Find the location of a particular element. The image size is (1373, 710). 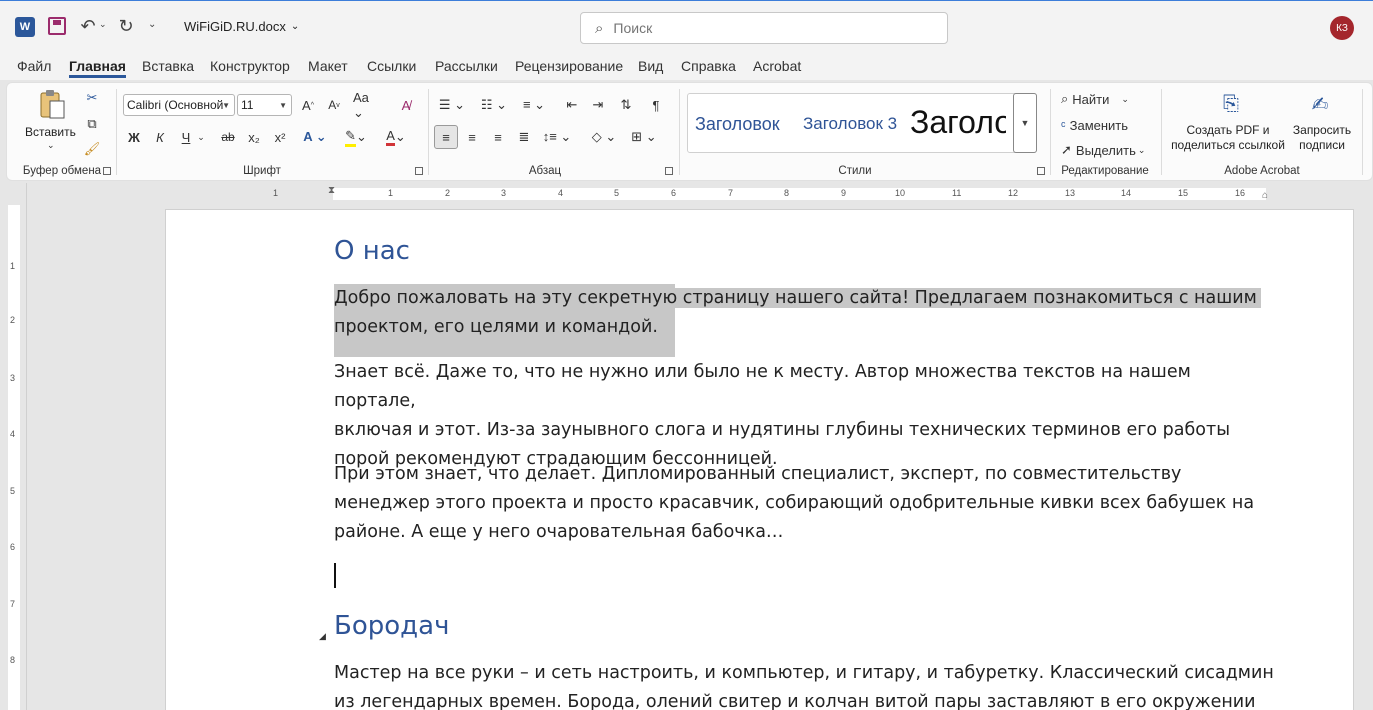

strikethrough-button: ab is located at coordinates (228, 137).